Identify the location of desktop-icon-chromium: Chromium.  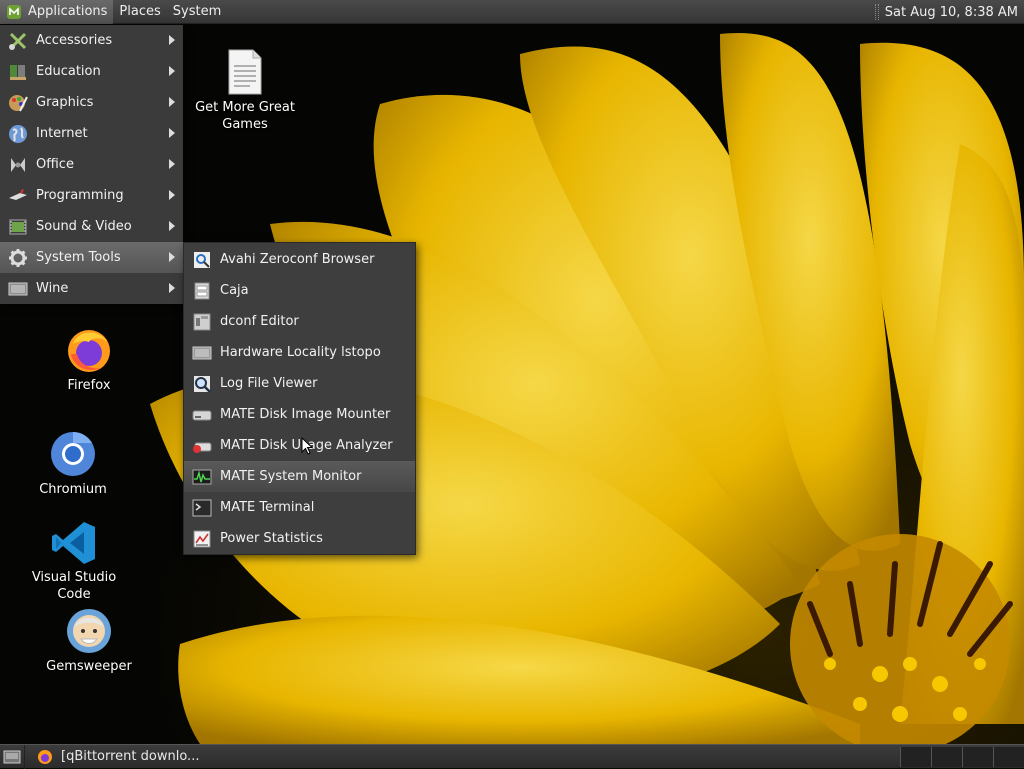
(73, 464).